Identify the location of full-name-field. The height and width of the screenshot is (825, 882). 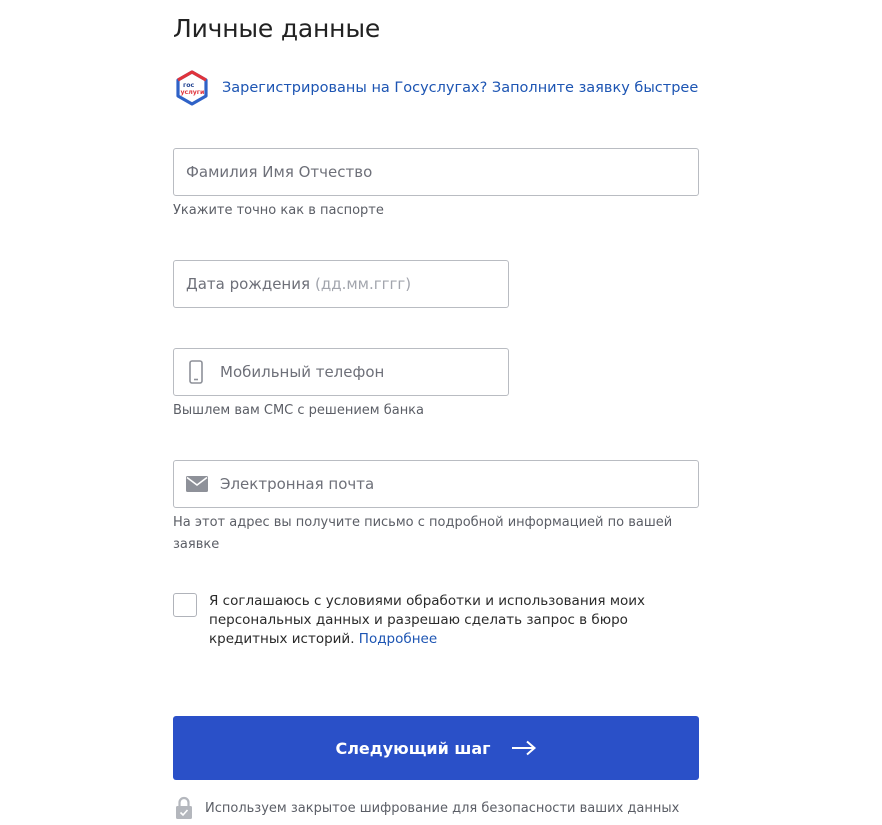
(436, 172).